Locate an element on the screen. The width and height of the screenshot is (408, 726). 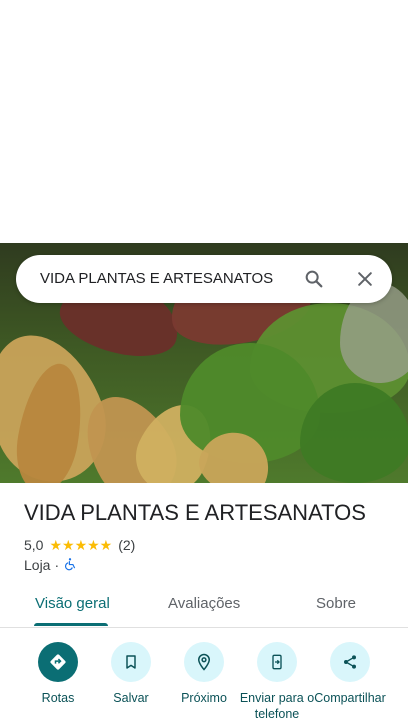
tab-reviews: Avaliações is located at coordinates (204, 603).